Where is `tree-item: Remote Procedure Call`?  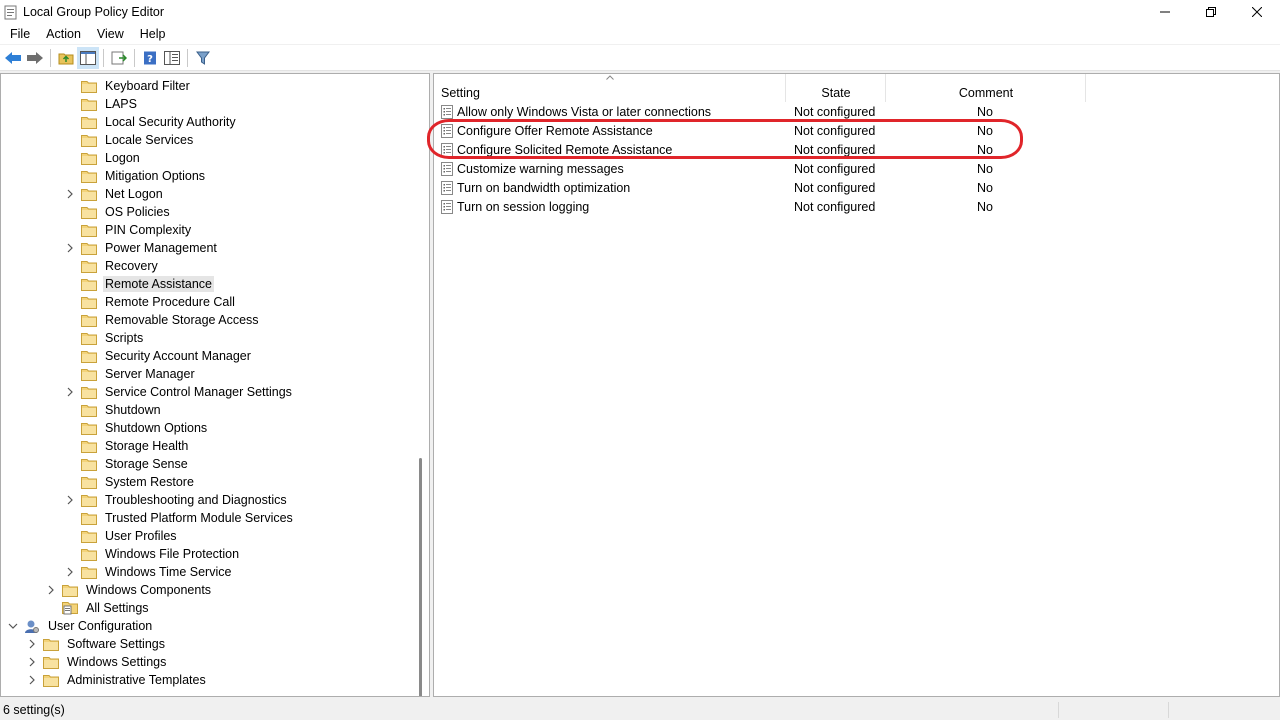
tree-item: Remote Procedure Call is located at coordinates (150, 302).